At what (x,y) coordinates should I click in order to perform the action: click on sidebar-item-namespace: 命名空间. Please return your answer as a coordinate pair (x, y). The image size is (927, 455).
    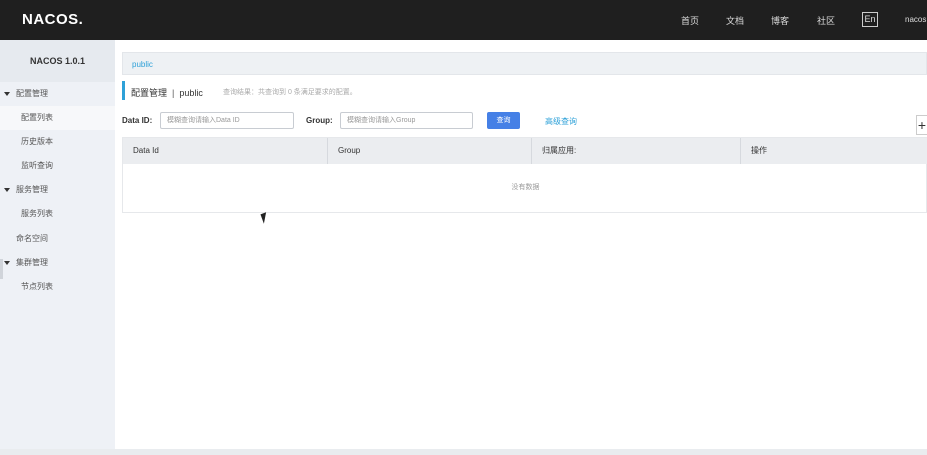
    Looking at the image, I should click on (57, 239).